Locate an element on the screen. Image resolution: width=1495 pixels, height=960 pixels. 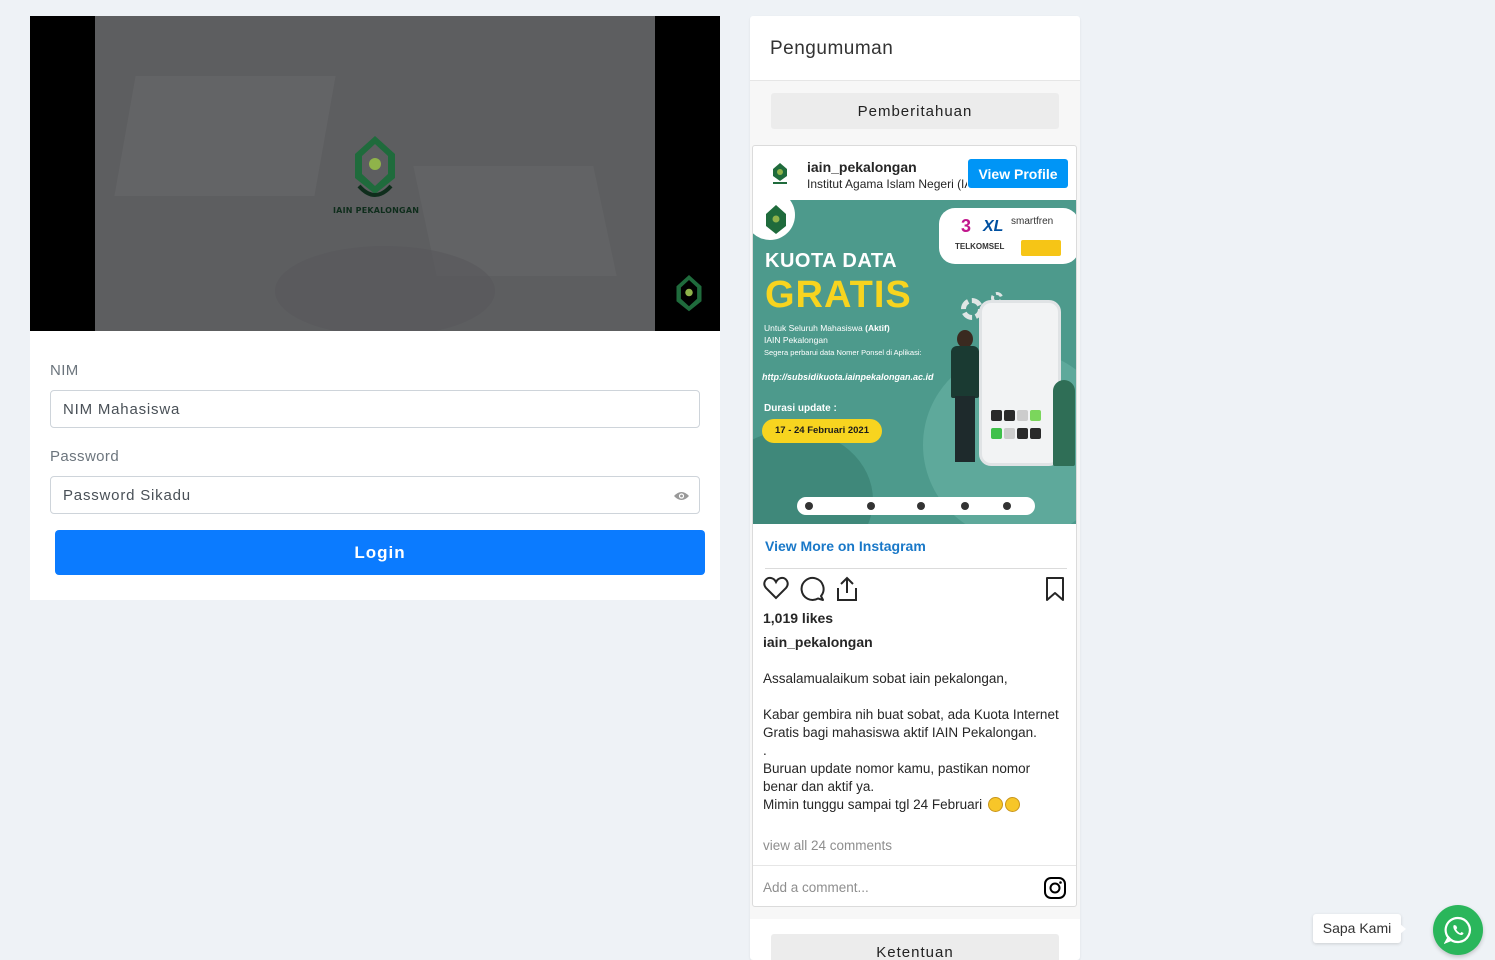
post-duration-date: 17 - 24 Februari 2021 is located at coordinates (822, 431).